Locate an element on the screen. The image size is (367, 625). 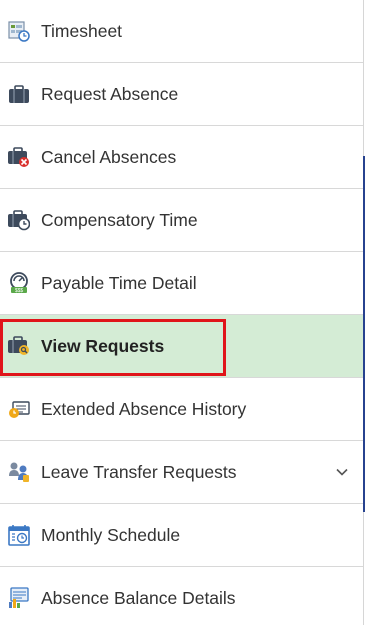
menu-item-compensatory-time: Compensatory Time is located at coordinates (181, 220).